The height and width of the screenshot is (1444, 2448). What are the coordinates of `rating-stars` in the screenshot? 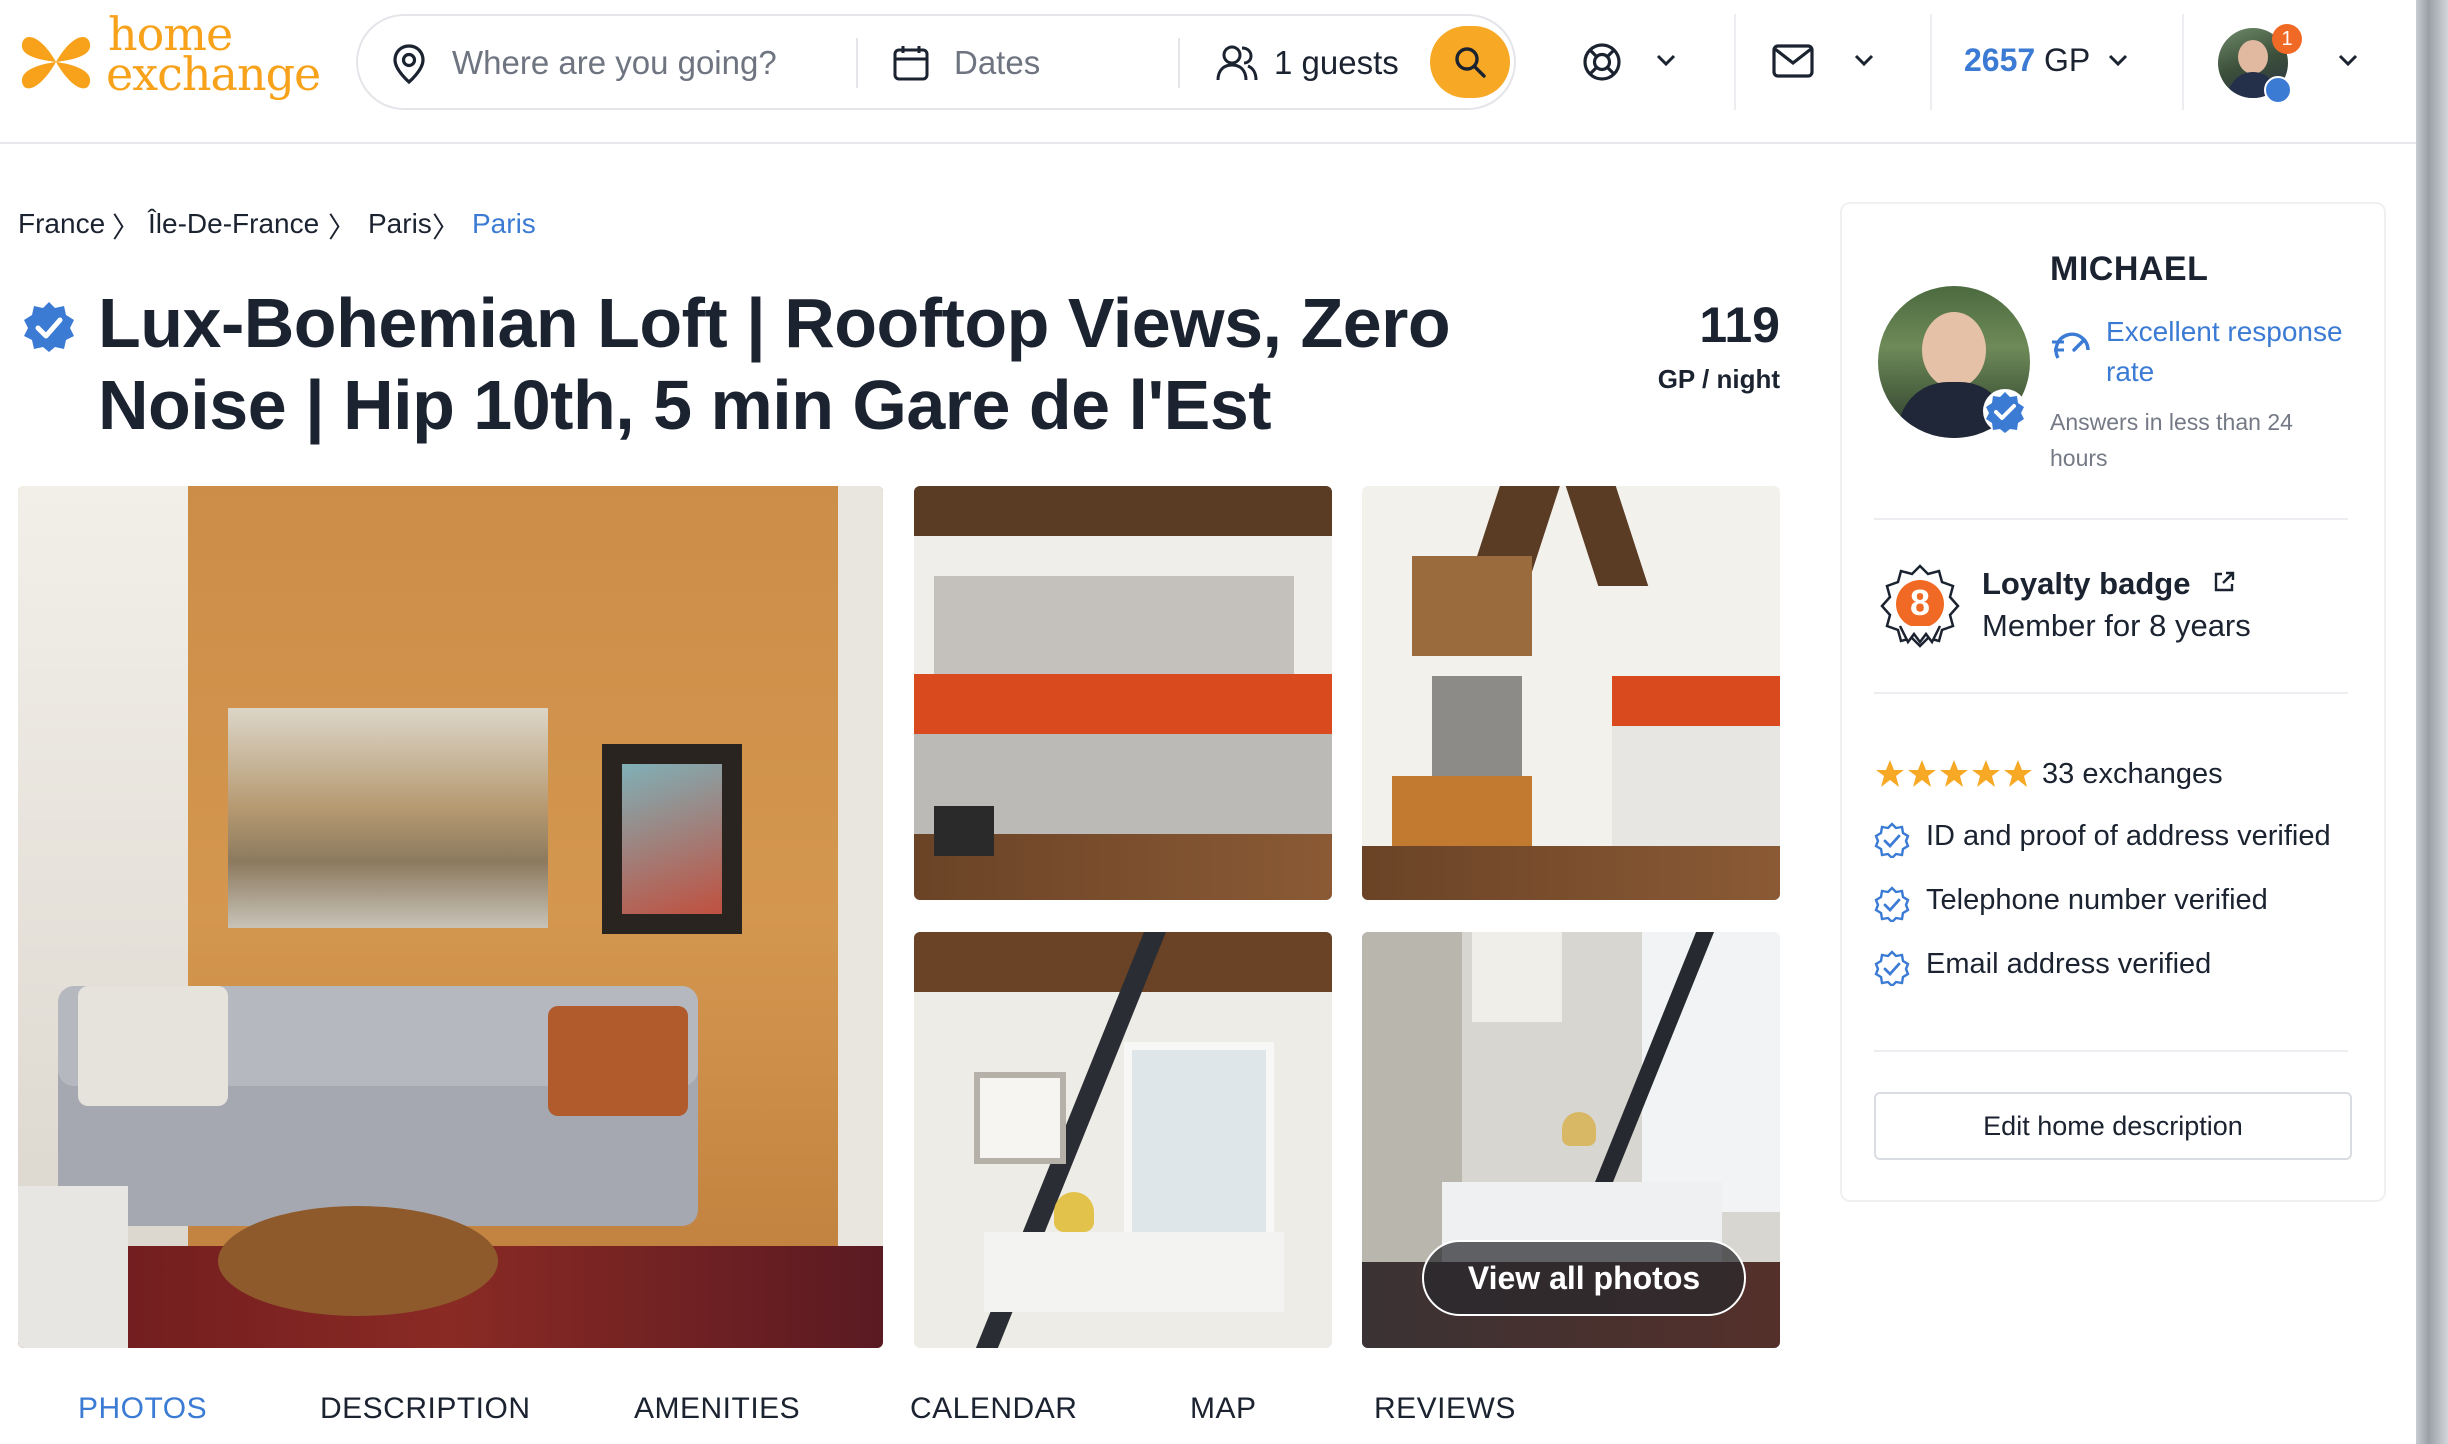 It's located at (1954, 775).